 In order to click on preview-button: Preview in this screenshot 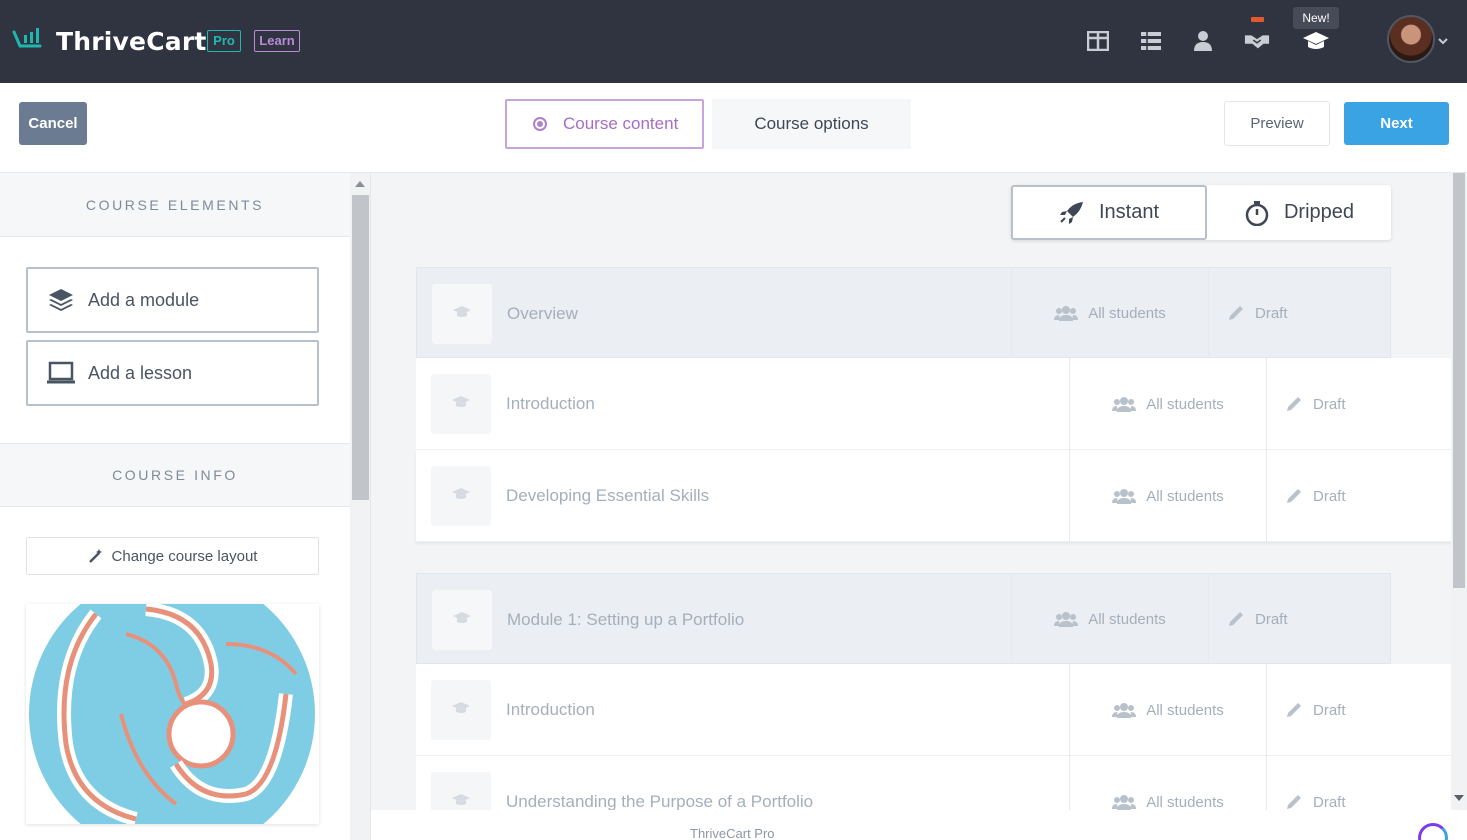, I will do `click(1277, 123)`.